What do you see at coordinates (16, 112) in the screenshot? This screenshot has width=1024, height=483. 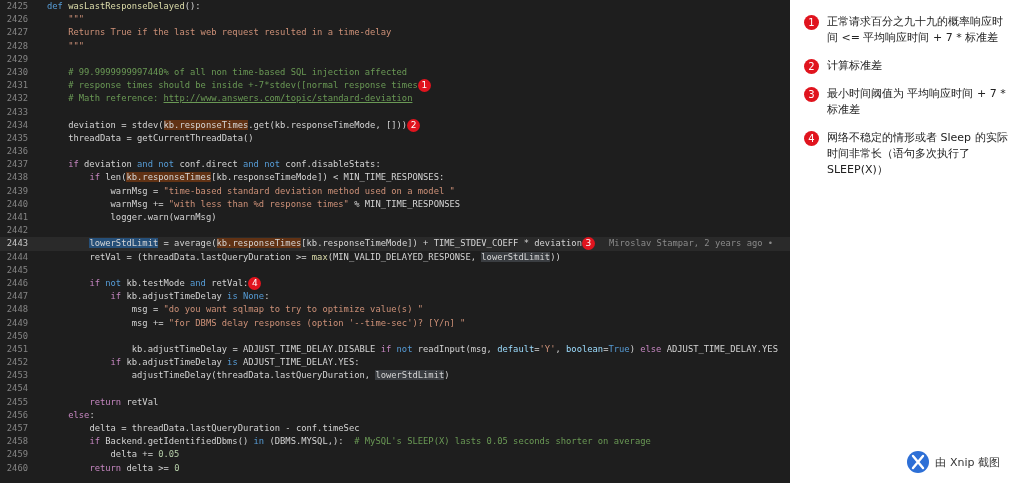 I see `line-number: 2433` at bounding box center [16, 112].